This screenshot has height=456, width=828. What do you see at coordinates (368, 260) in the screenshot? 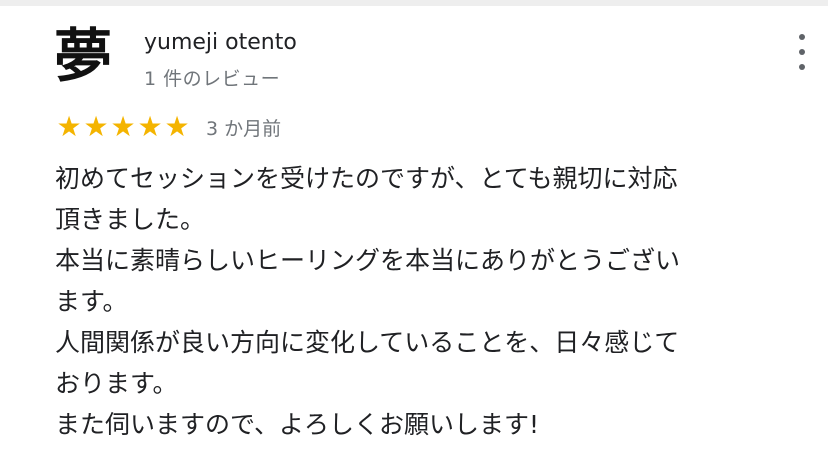
I see `review-text-line: 本当に素晴らしいヒーリングを本当にありがとうござい` at bounding box center [368, 260].